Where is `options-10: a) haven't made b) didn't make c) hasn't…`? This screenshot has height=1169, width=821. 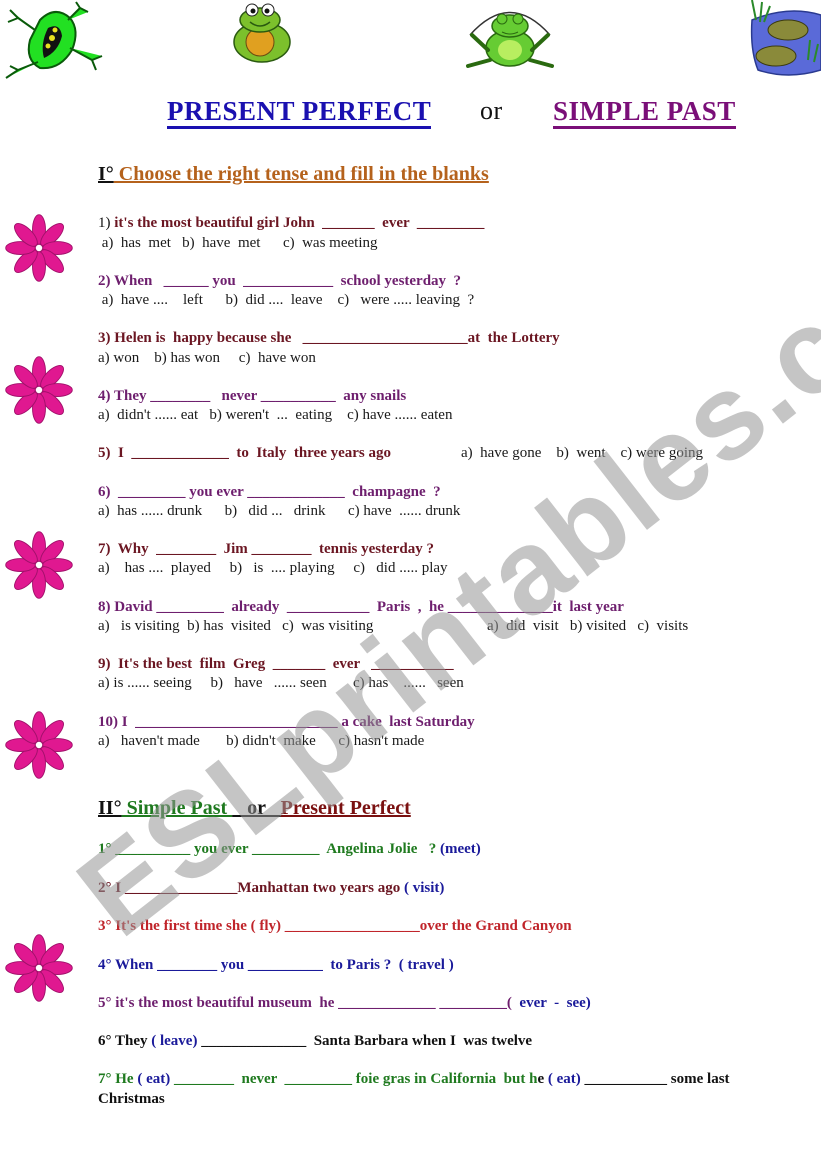
options-10: a) haven't made b) didn't make c) hasn't… is located at coordinates (261, 741).